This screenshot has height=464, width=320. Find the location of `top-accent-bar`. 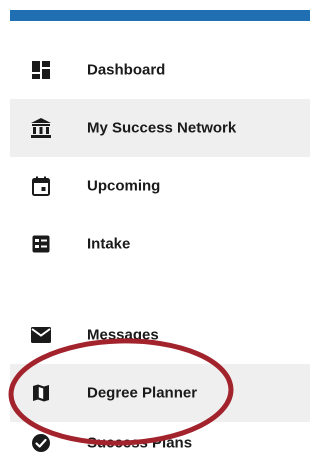

top-accent-bar is located at coordinates (160, 15).